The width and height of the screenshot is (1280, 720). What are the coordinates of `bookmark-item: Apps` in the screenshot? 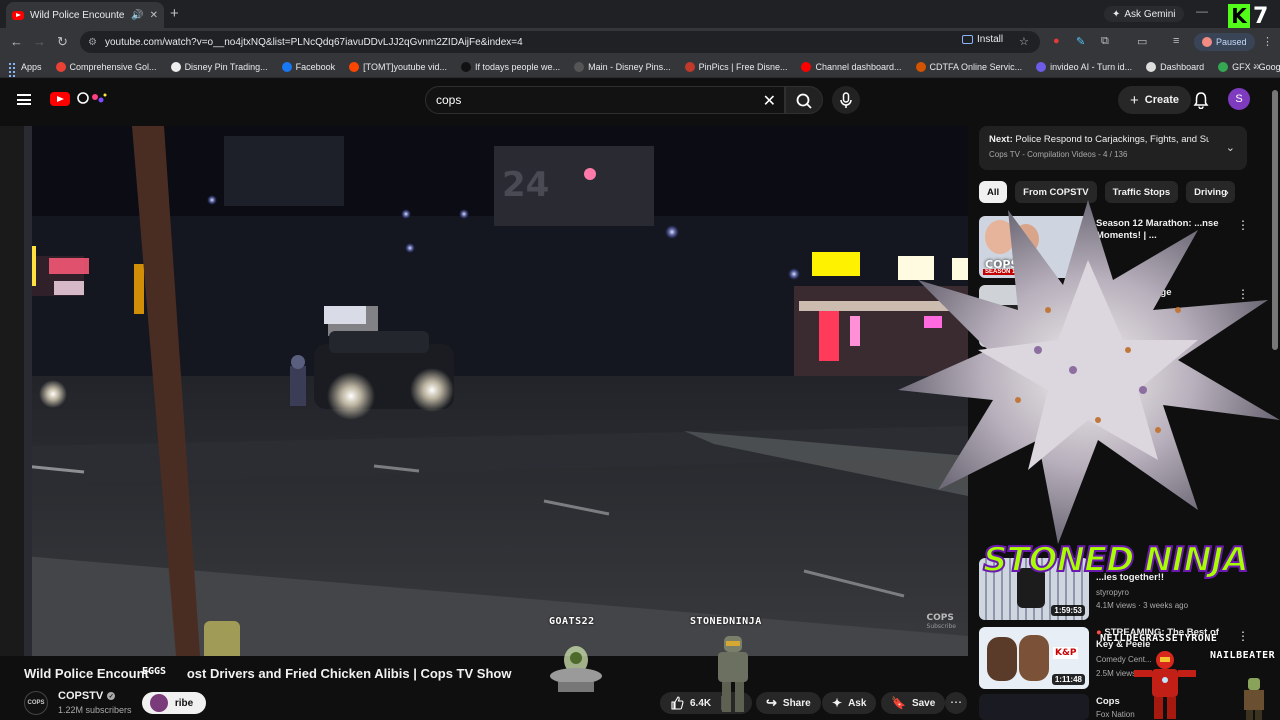 It's located at (25, 69).